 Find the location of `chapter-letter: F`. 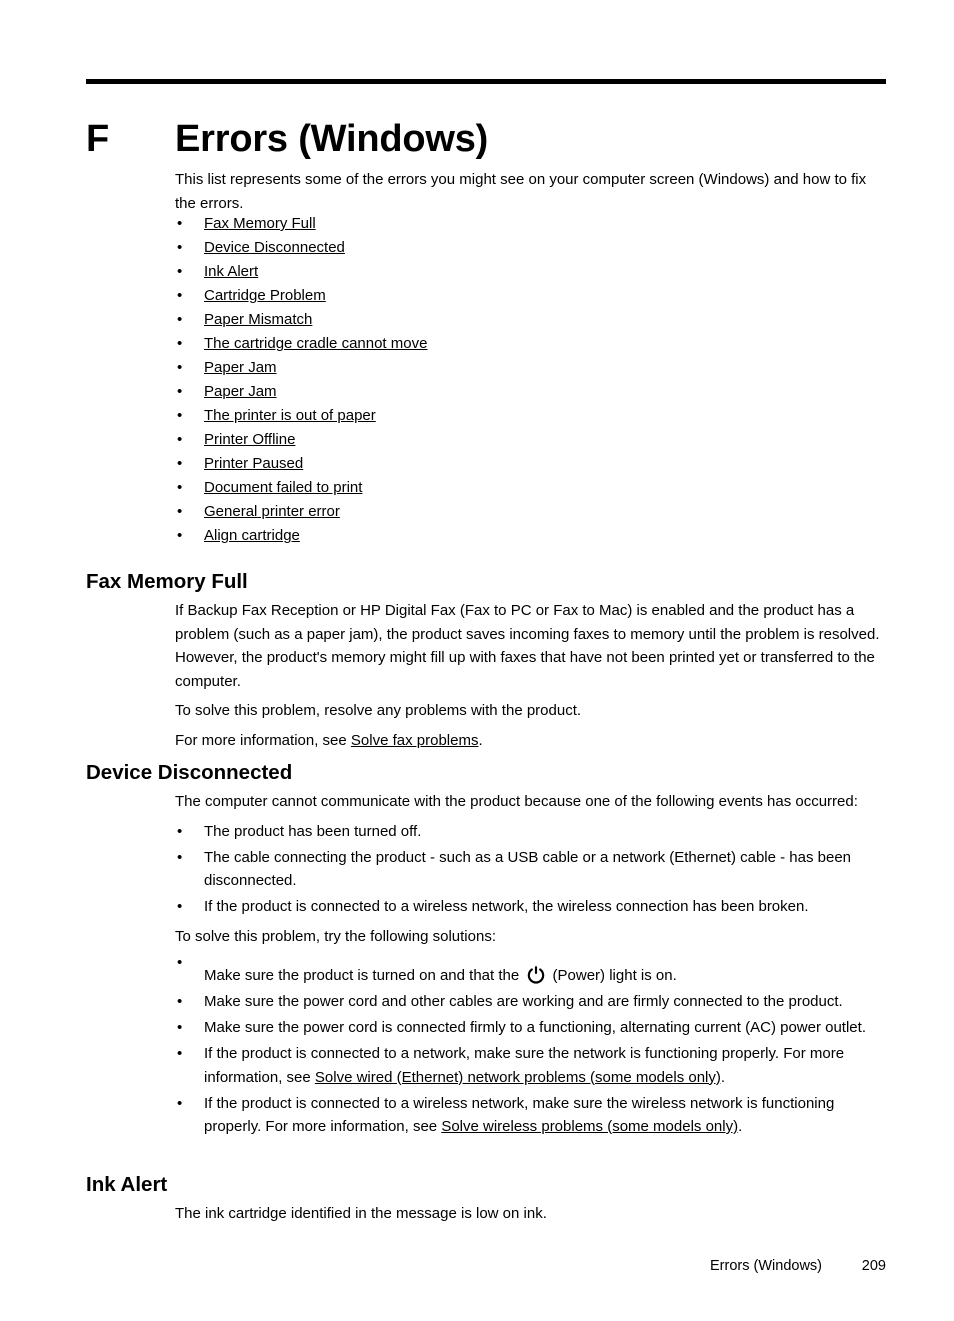

chapter-letter: F is located at coordinates (98, 139).